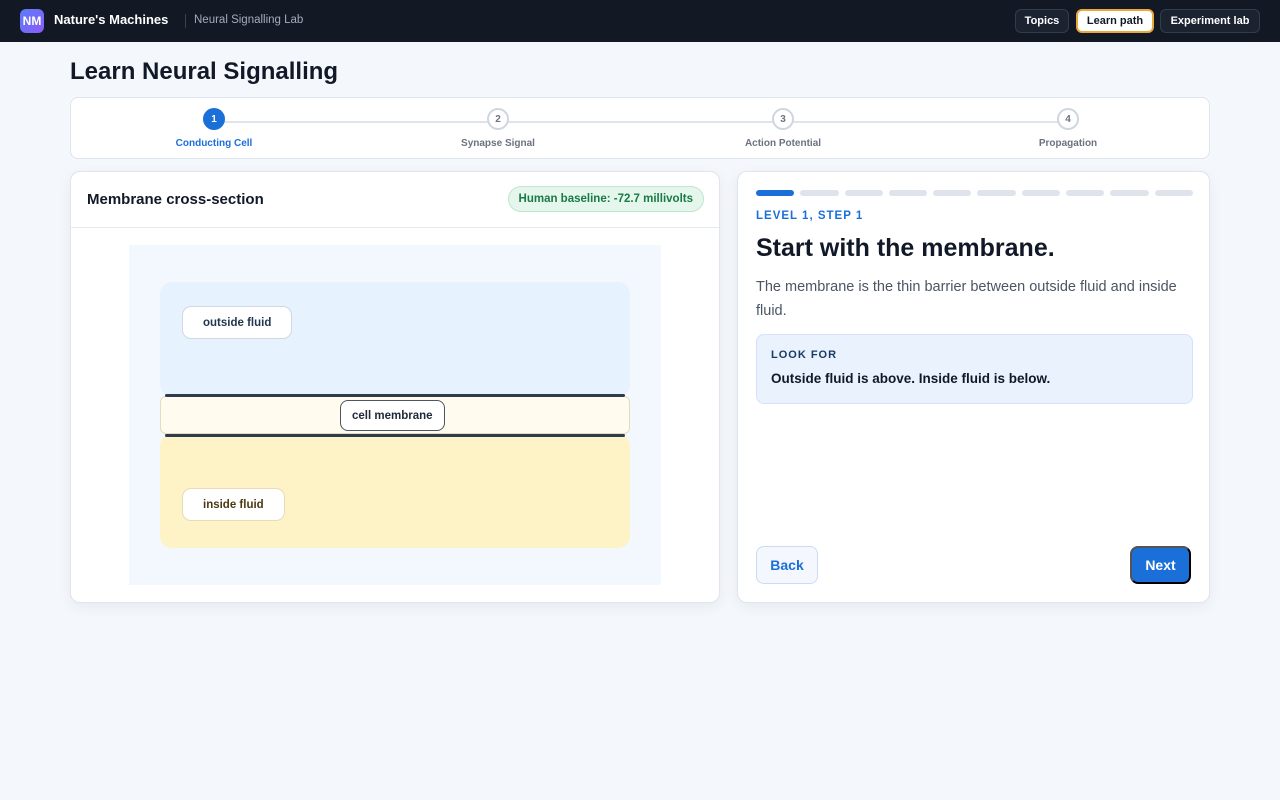  I want to click on step-label: Conducting Cell, so click(214, 143).